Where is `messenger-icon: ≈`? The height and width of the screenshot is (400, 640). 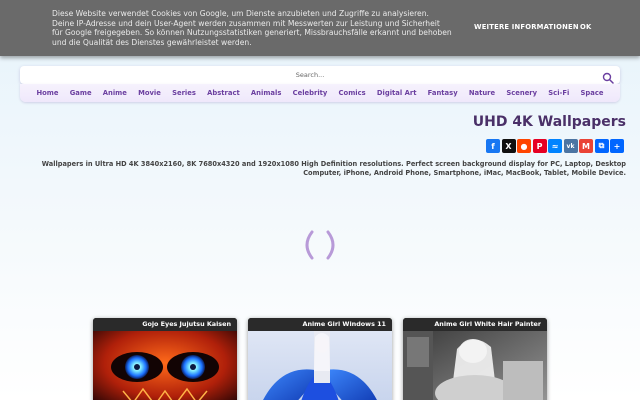 messenger-icon: ≈ is located at coordinates (555, 146).